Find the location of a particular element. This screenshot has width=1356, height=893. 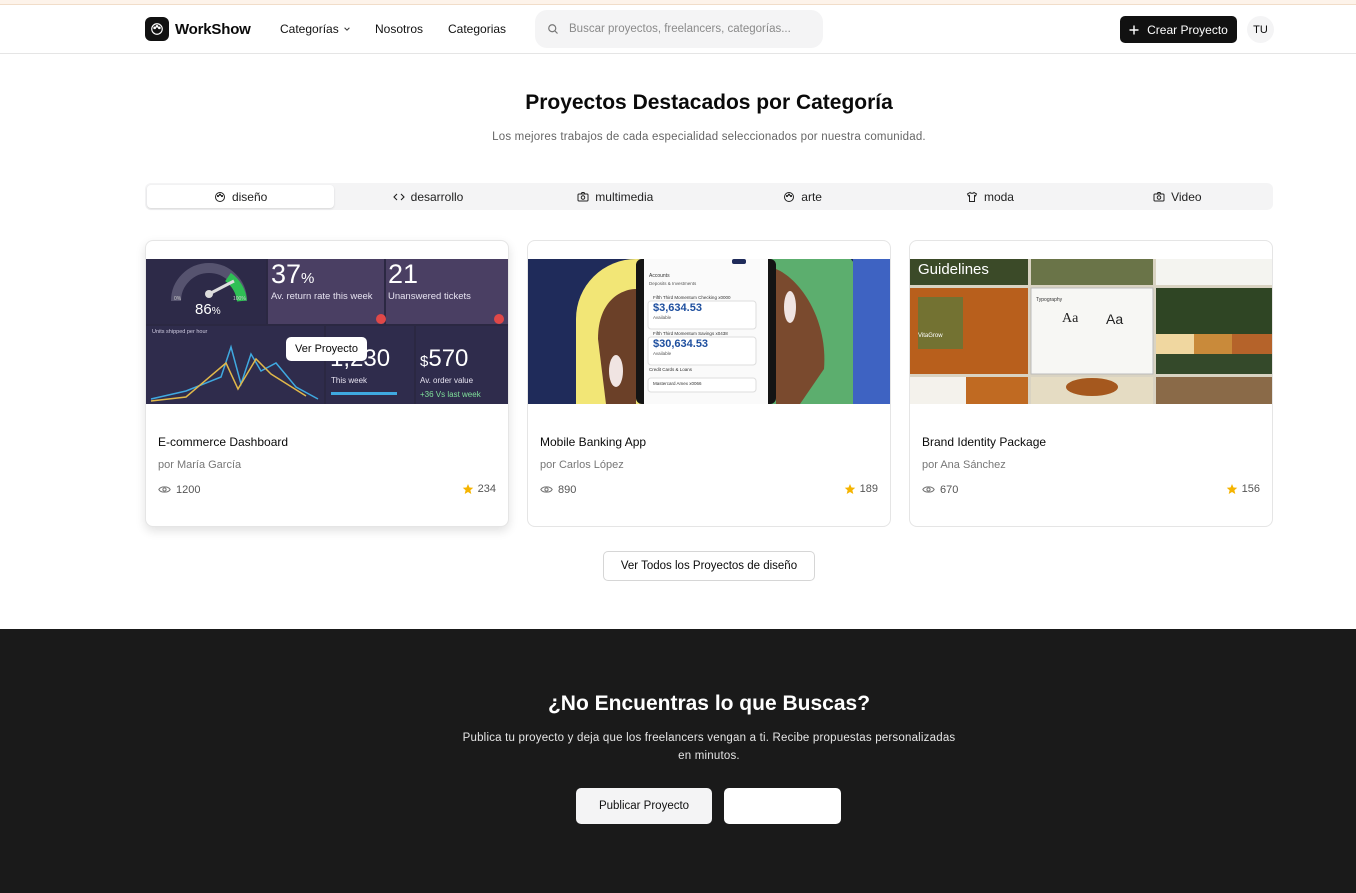

card-rating: 234 is located at coordinates (479, 489).